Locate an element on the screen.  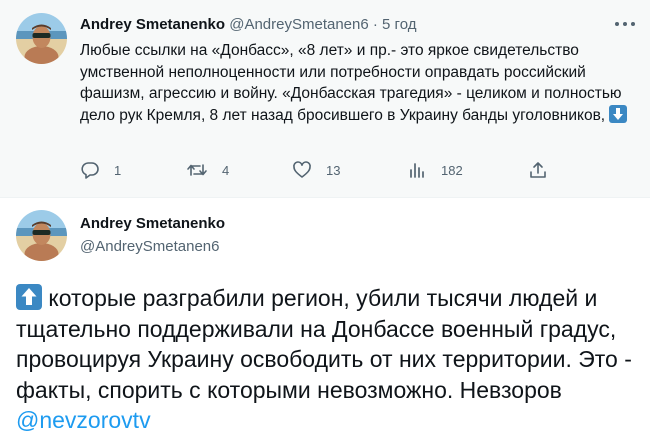
share-icon is located at coordinates (538, 170).